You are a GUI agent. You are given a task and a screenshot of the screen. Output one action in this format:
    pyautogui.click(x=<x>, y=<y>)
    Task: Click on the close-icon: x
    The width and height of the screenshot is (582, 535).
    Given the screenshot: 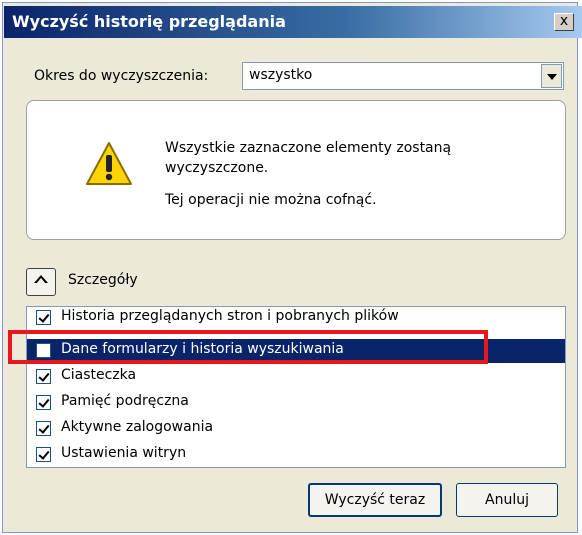 What is the action you would take?
    pyautogui.click(x=564, y=21)
    